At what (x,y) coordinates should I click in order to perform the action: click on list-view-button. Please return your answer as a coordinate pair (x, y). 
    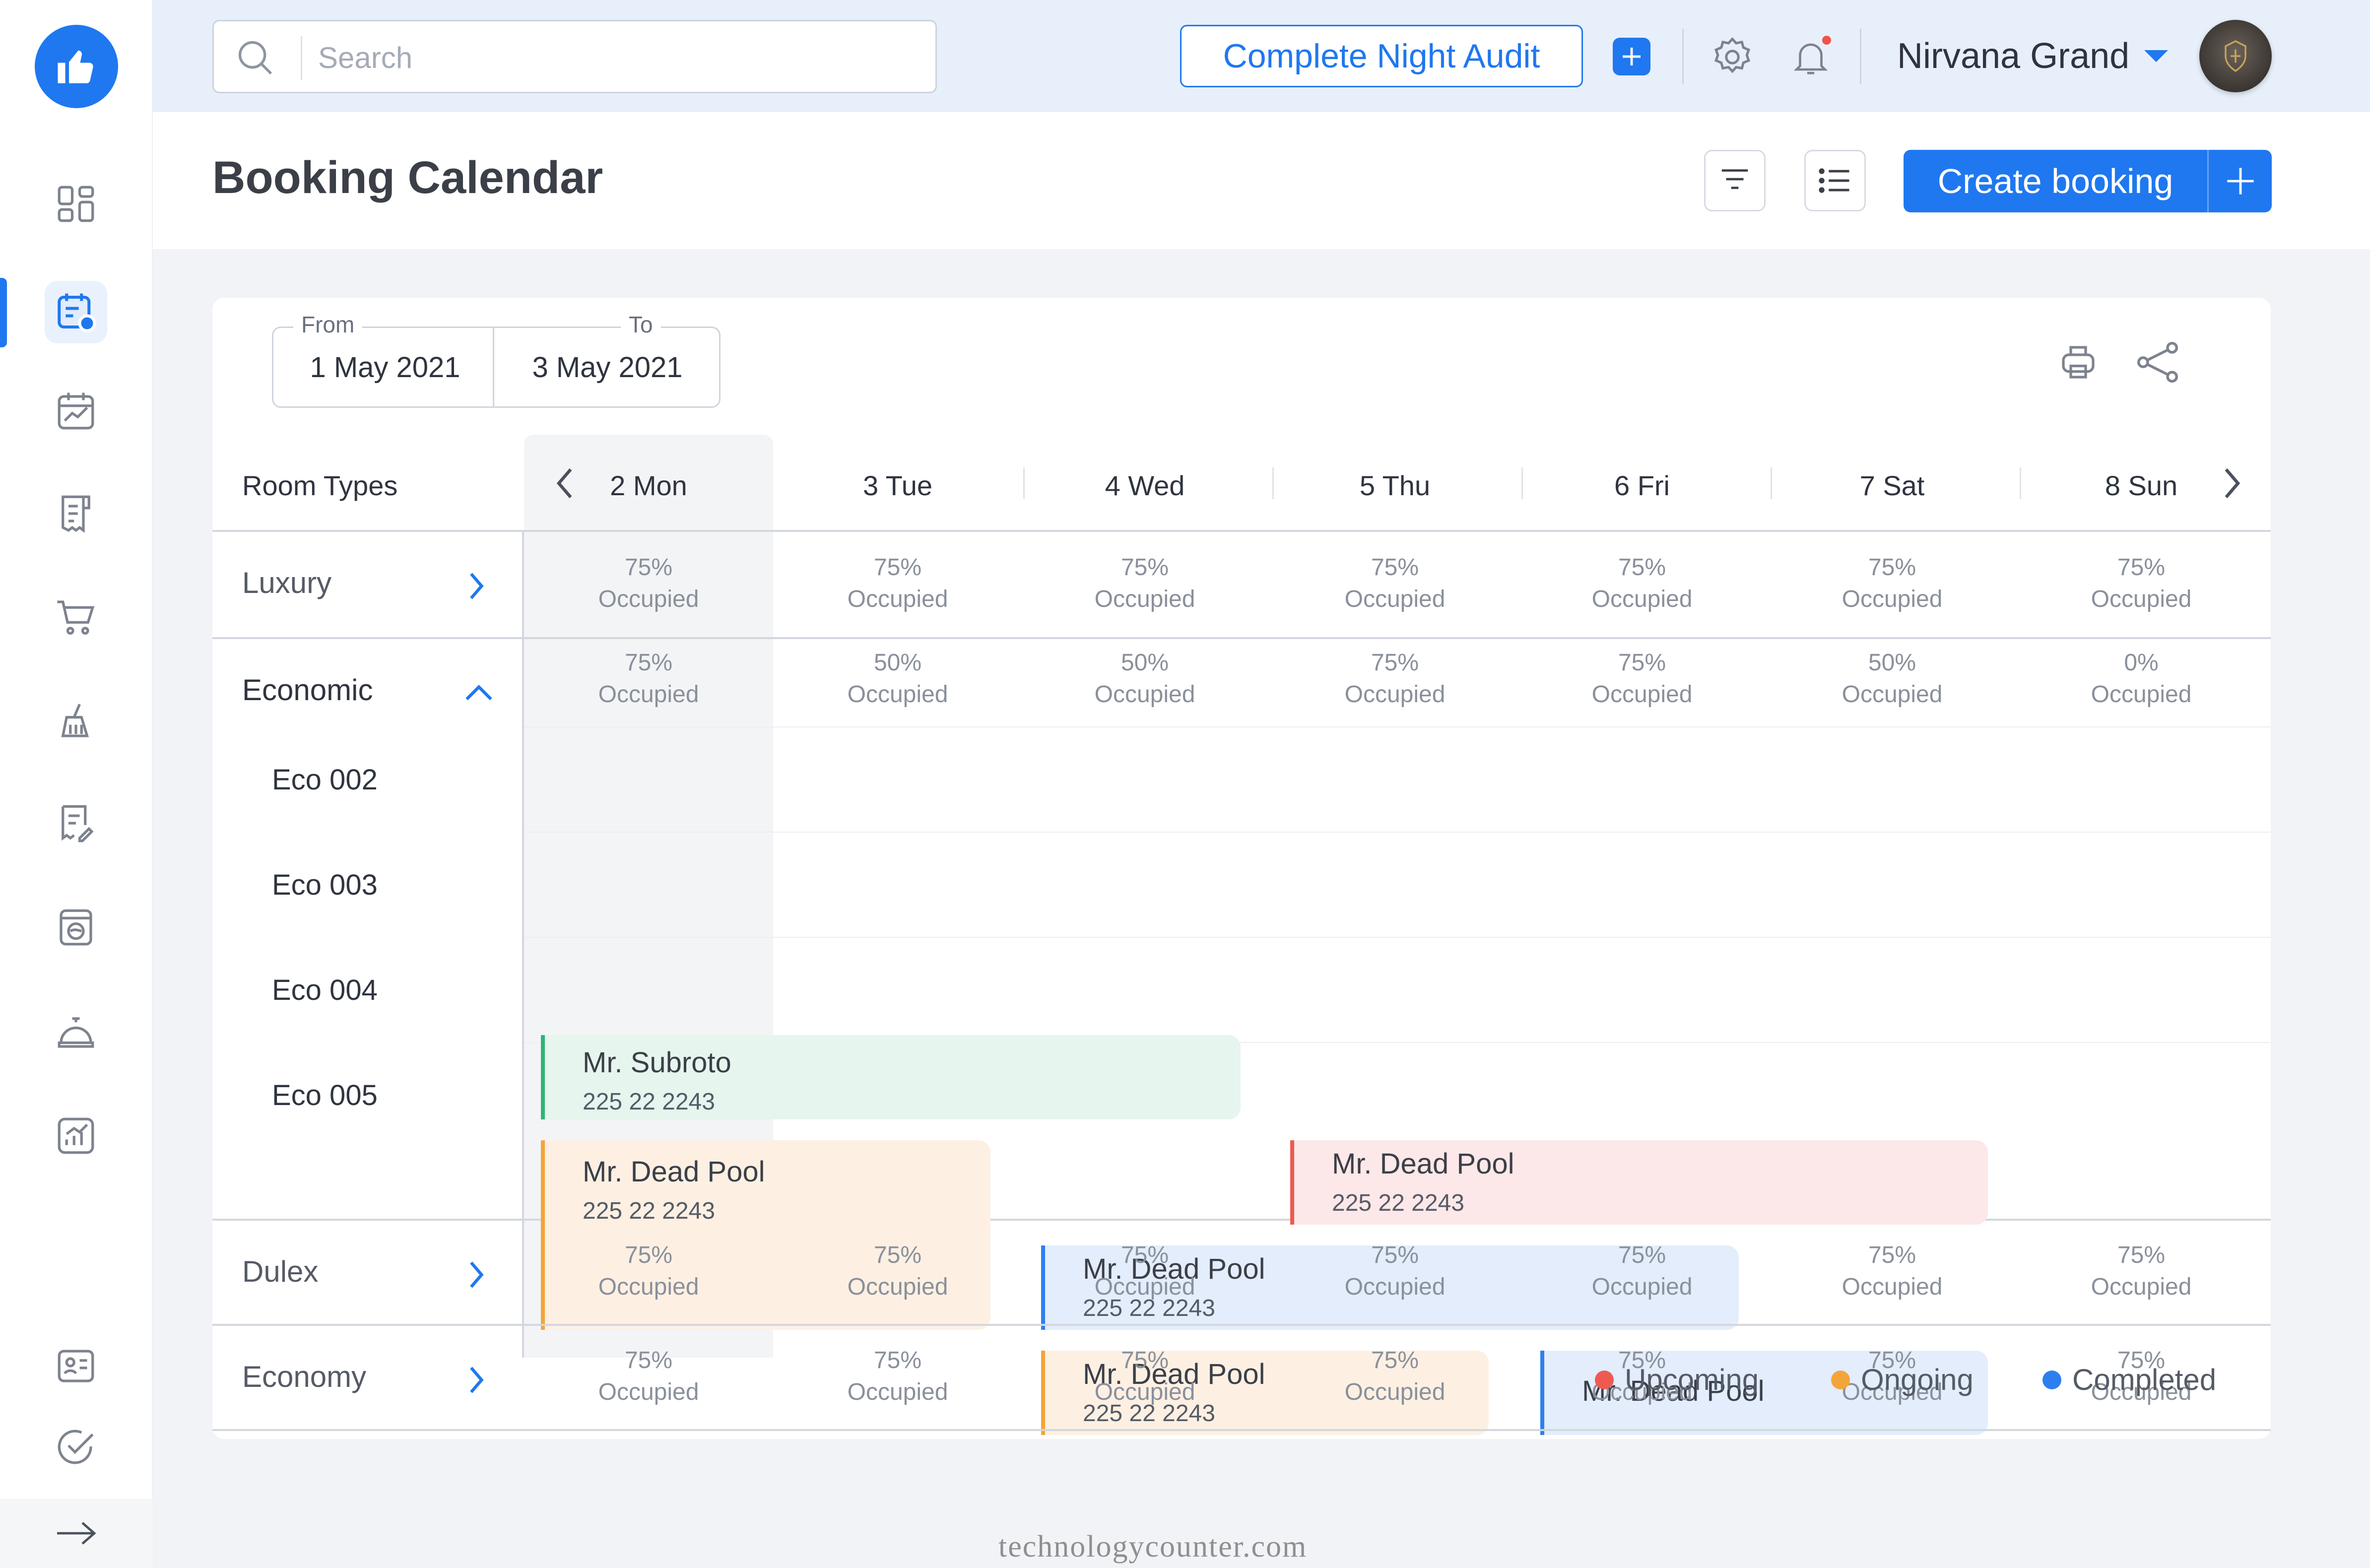
    Looking at the image, I should click on (1835, 180).